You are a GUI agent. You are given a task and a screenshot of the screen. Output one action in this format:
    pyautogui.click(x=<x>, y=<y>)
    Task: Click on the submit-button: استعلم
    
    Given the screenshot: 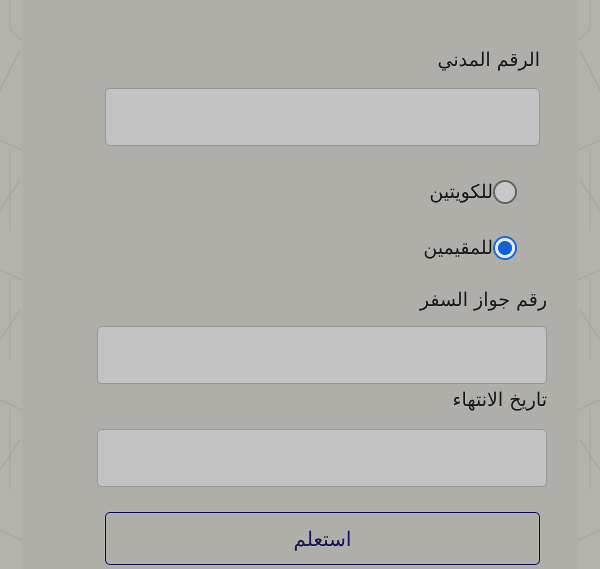 What is the action you would take?
    pyautogui.click(x=322, y=538)
    